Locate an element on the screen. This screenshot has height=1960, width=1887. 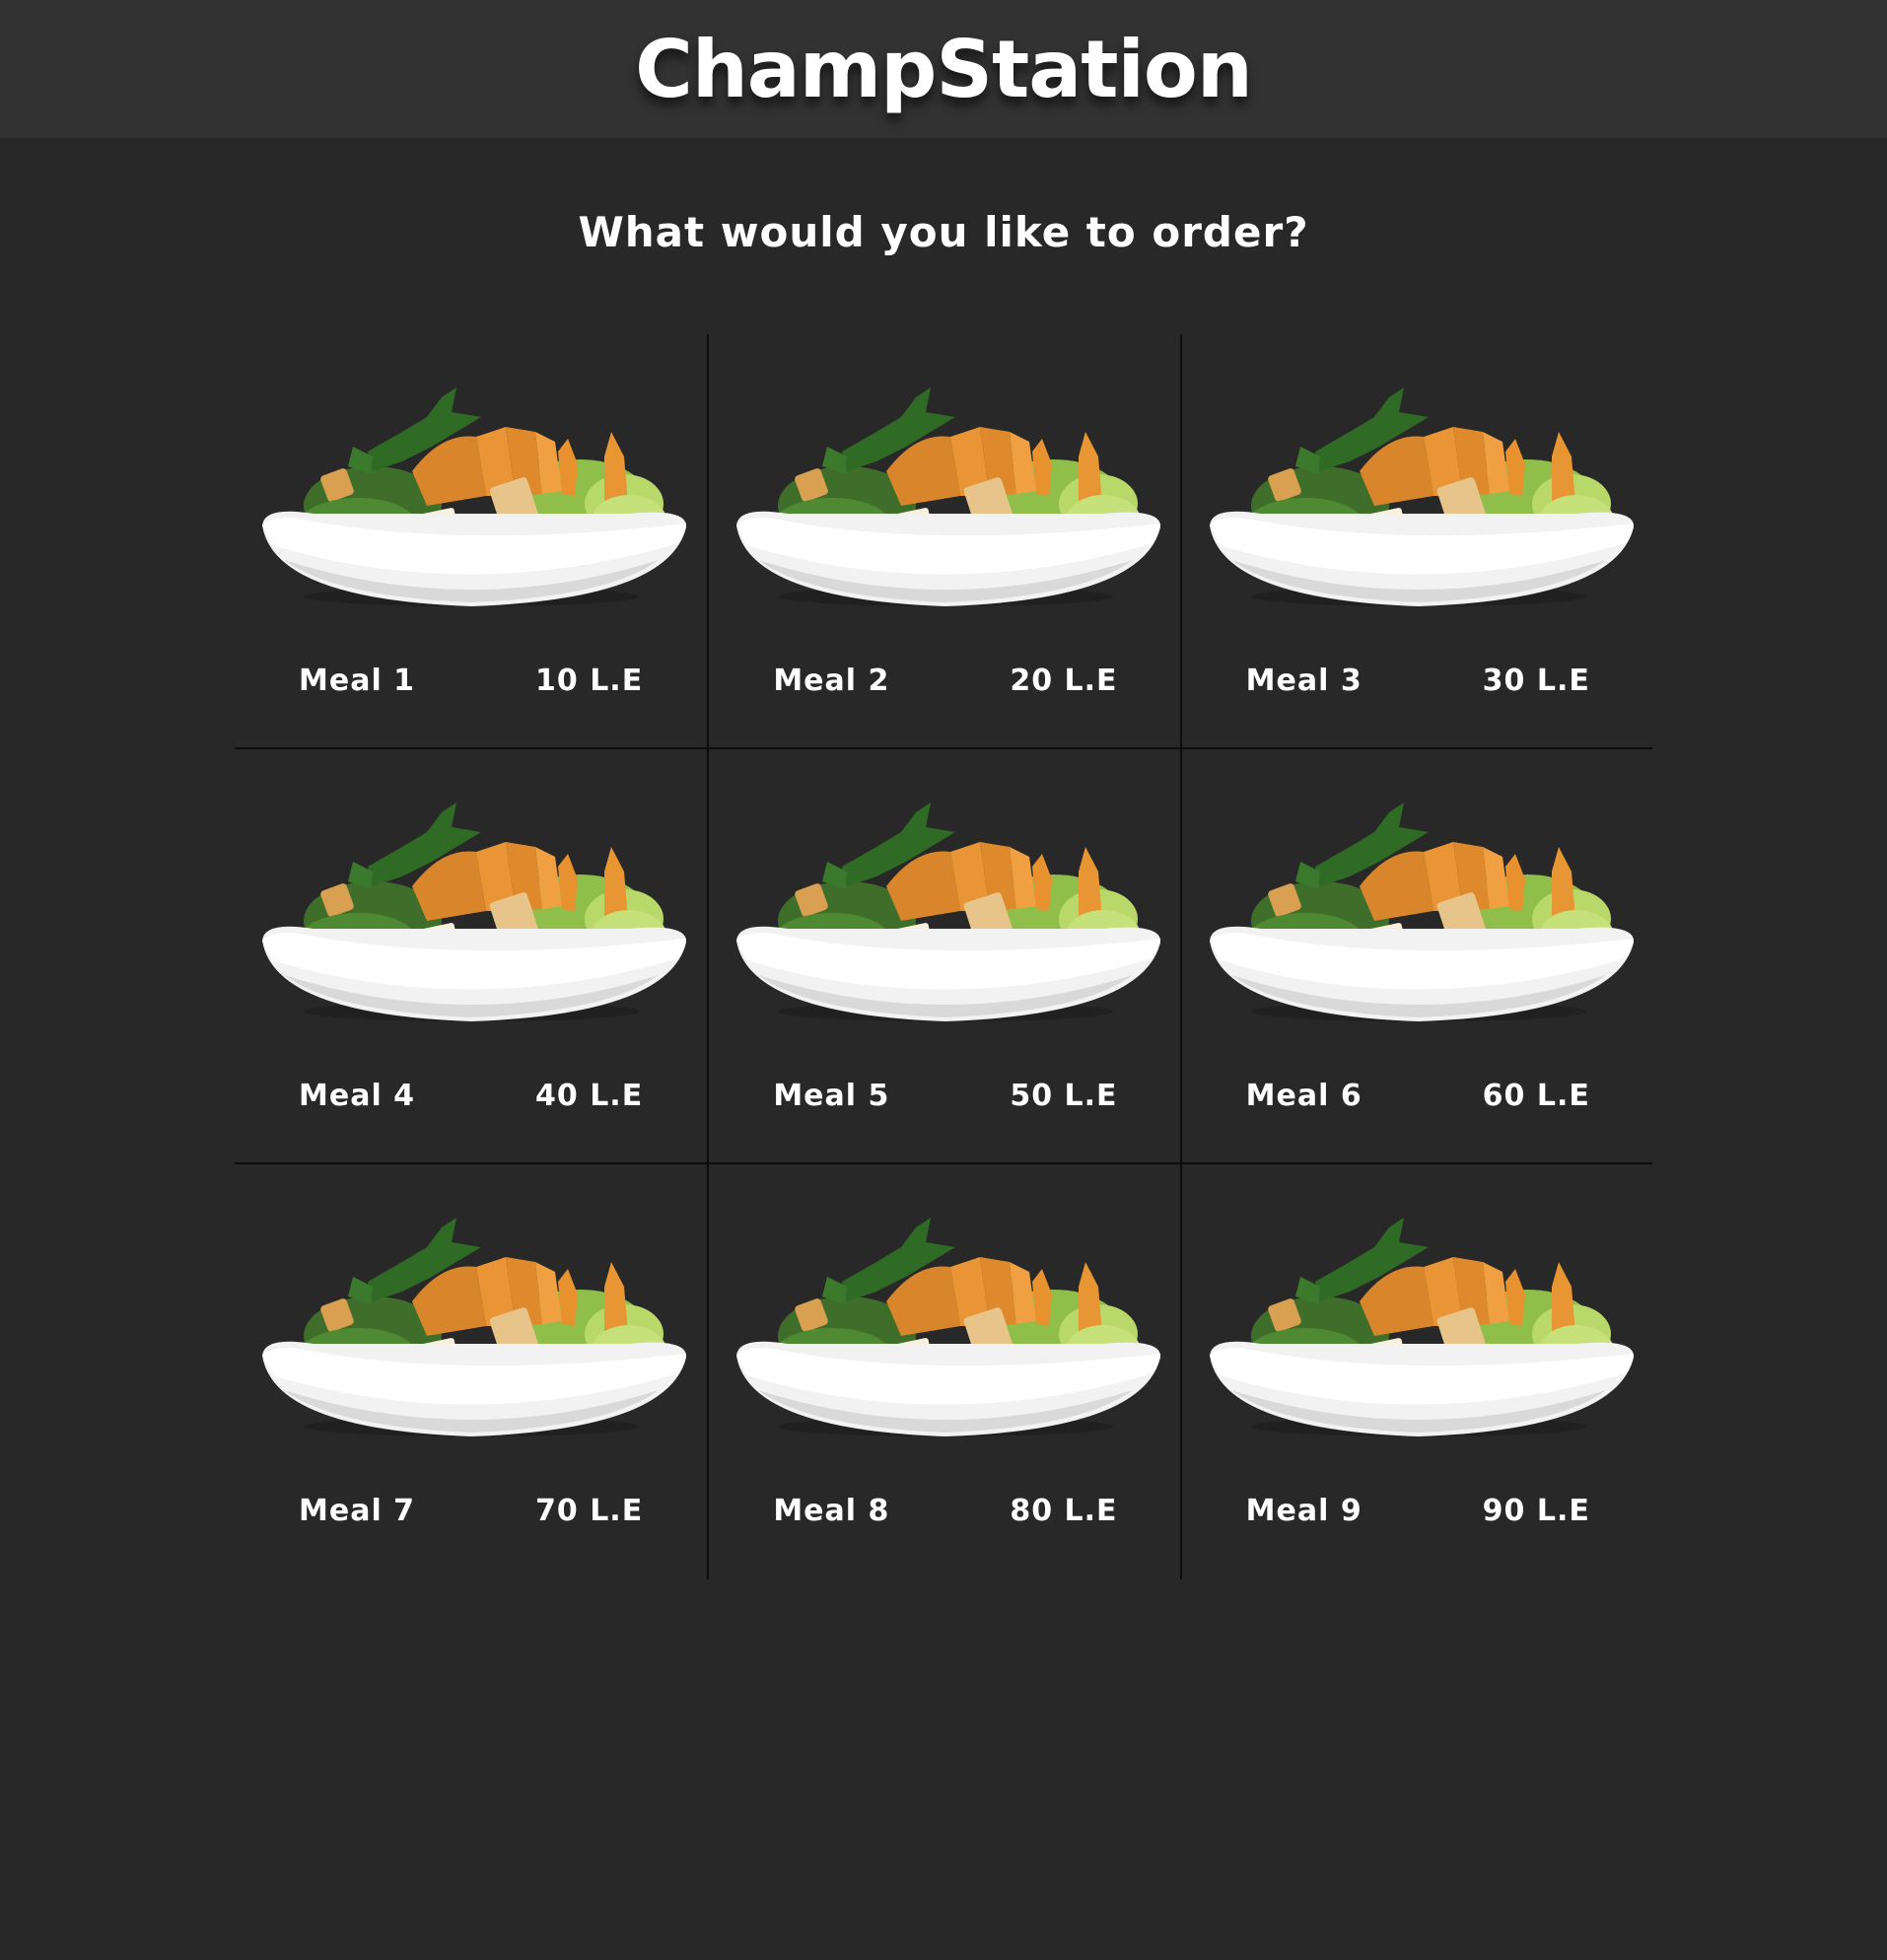
meal-card: Meal 1 10 L.E is located at coordinates (471, 541).